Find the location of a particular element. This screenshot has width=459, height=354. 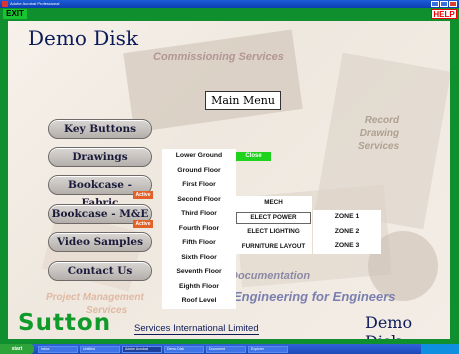

zone-item-2: ZONE 2 is located at coordinates (347, 232).